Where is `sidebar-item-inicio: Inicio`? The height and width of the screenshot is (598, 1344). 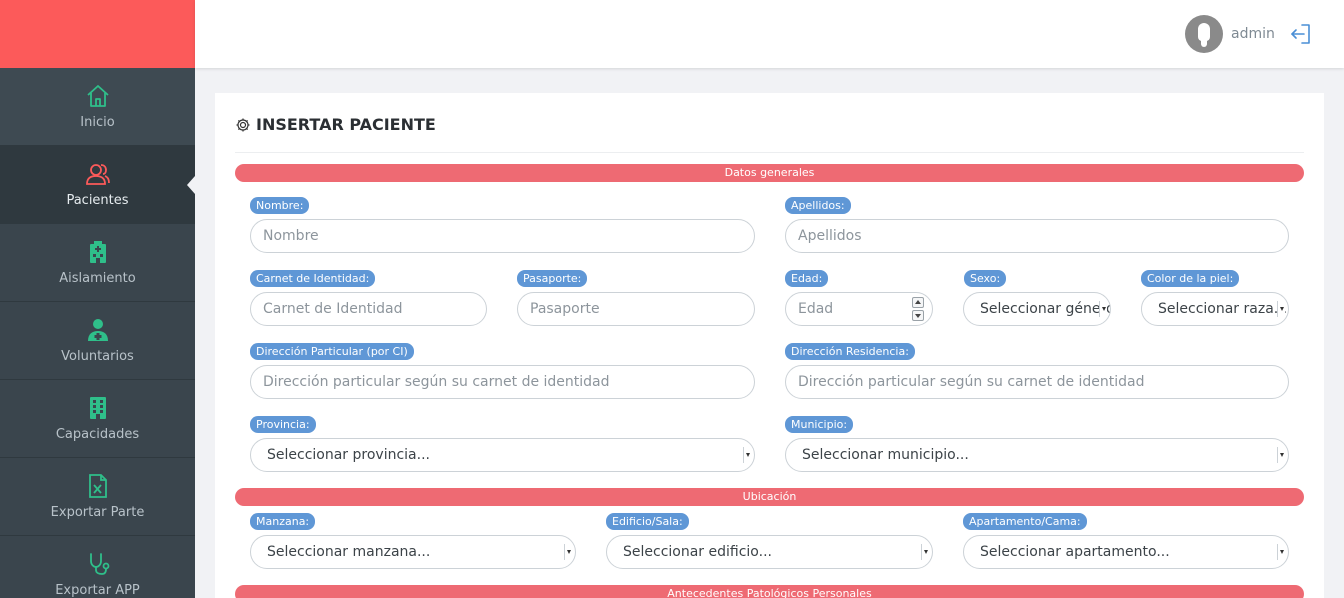 sidebar-item-inicio: Inicio is located at coordinates (97, 107).